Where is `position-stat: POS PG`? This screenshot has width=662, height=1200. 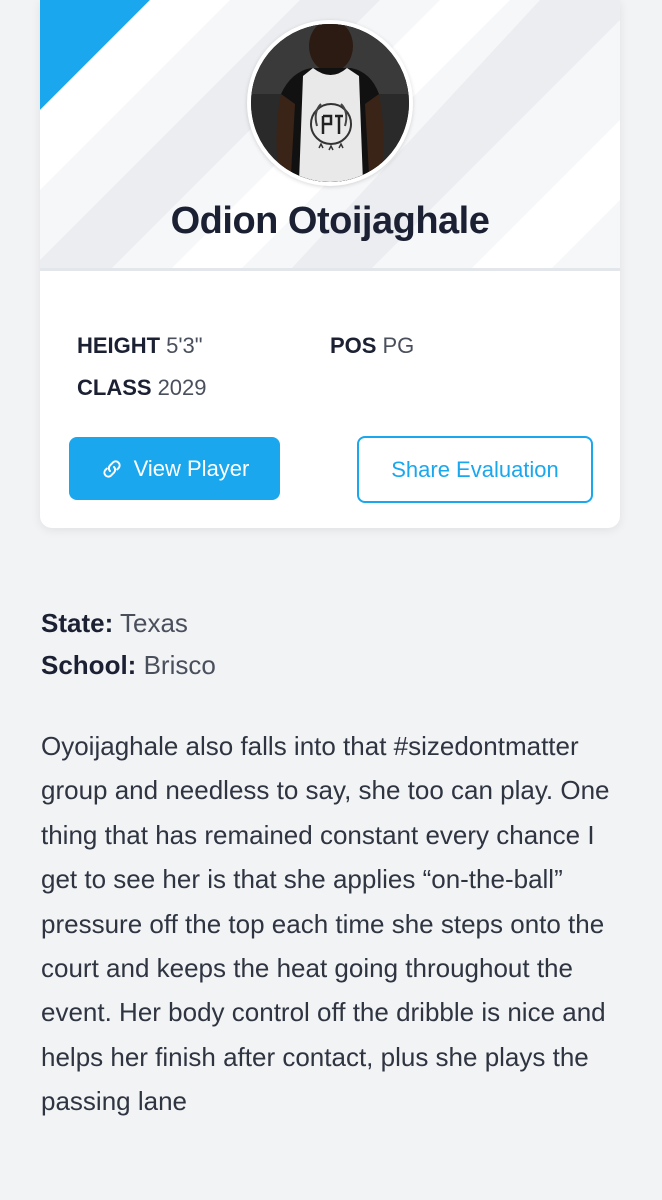
position-stat: POS PG is located at coordinates (372, 346).